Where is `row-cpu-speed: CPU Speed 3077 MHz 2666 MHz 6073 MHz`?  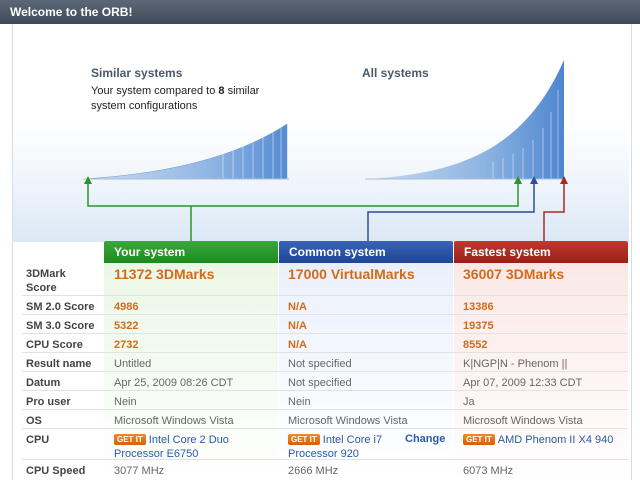
row-cpu-speed: CPU Speed 3077 MHz 2666 MHz 6073 MHz is located at coordinates (325, 469).